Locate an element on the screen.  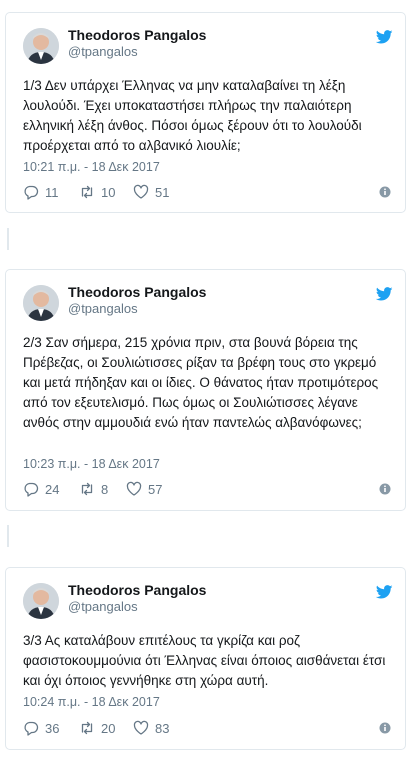
reply-button: 24 is located at coordinates (41, 489).